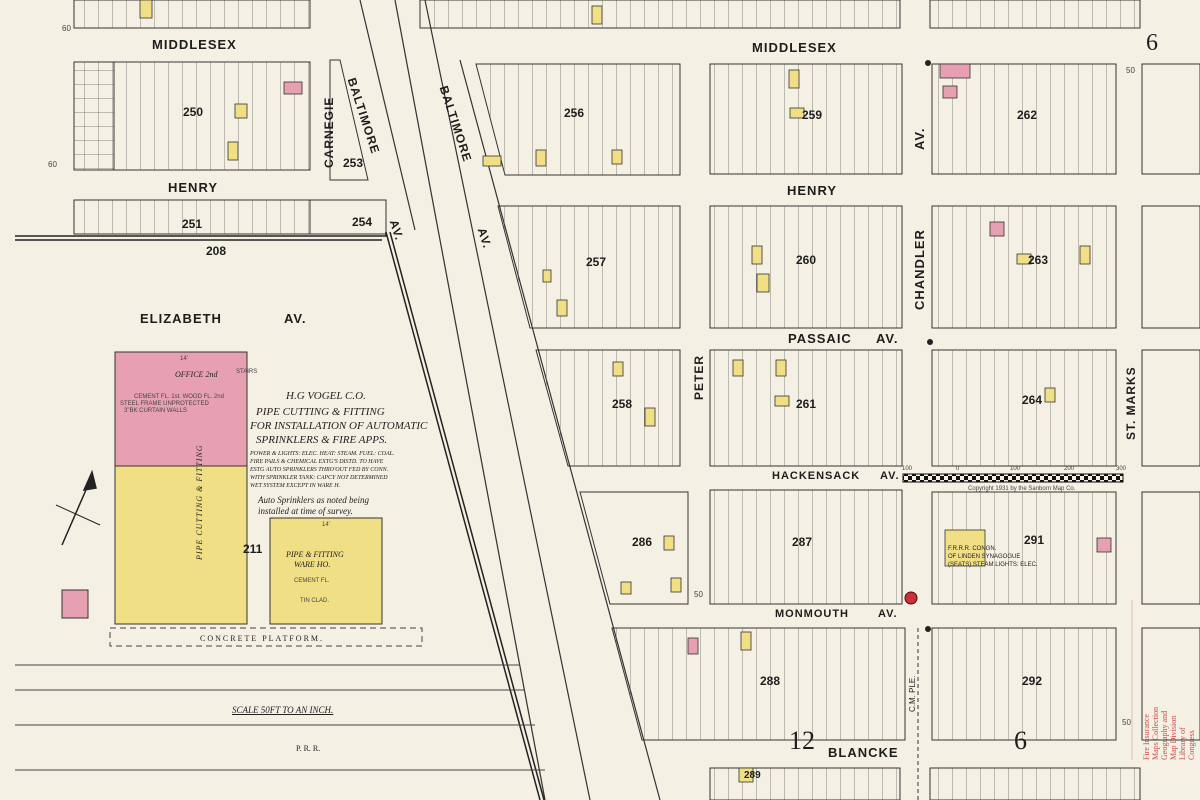 Image resolution: width=1200 pixels, height=800 pixels. What do you see at coordinates (1152, 43) in the screenshot?
I see `sheet-number: 6` at bounding box center [1152, 43].